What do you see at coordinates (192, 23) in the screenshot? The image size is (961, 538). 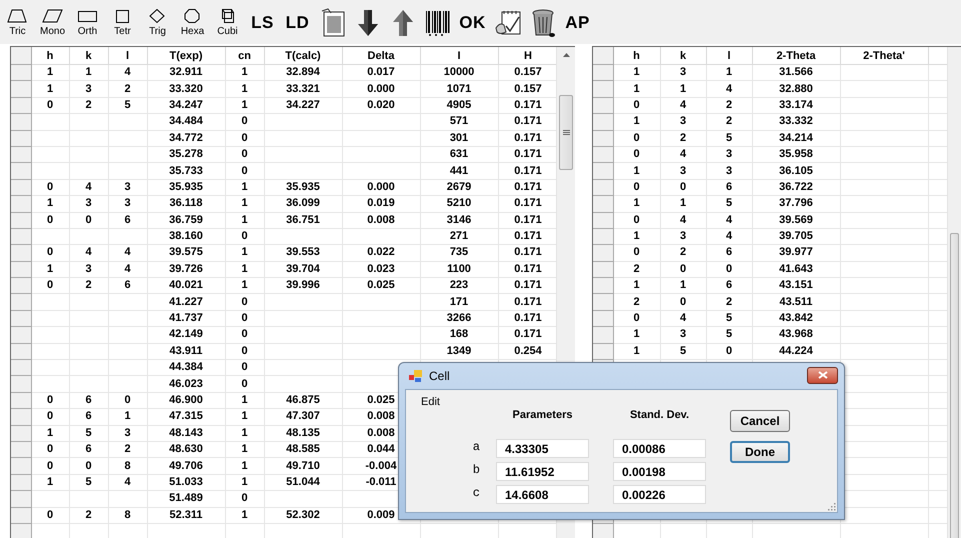 I see `toolbar-button: Hexa` at bounding box center [192, 23].